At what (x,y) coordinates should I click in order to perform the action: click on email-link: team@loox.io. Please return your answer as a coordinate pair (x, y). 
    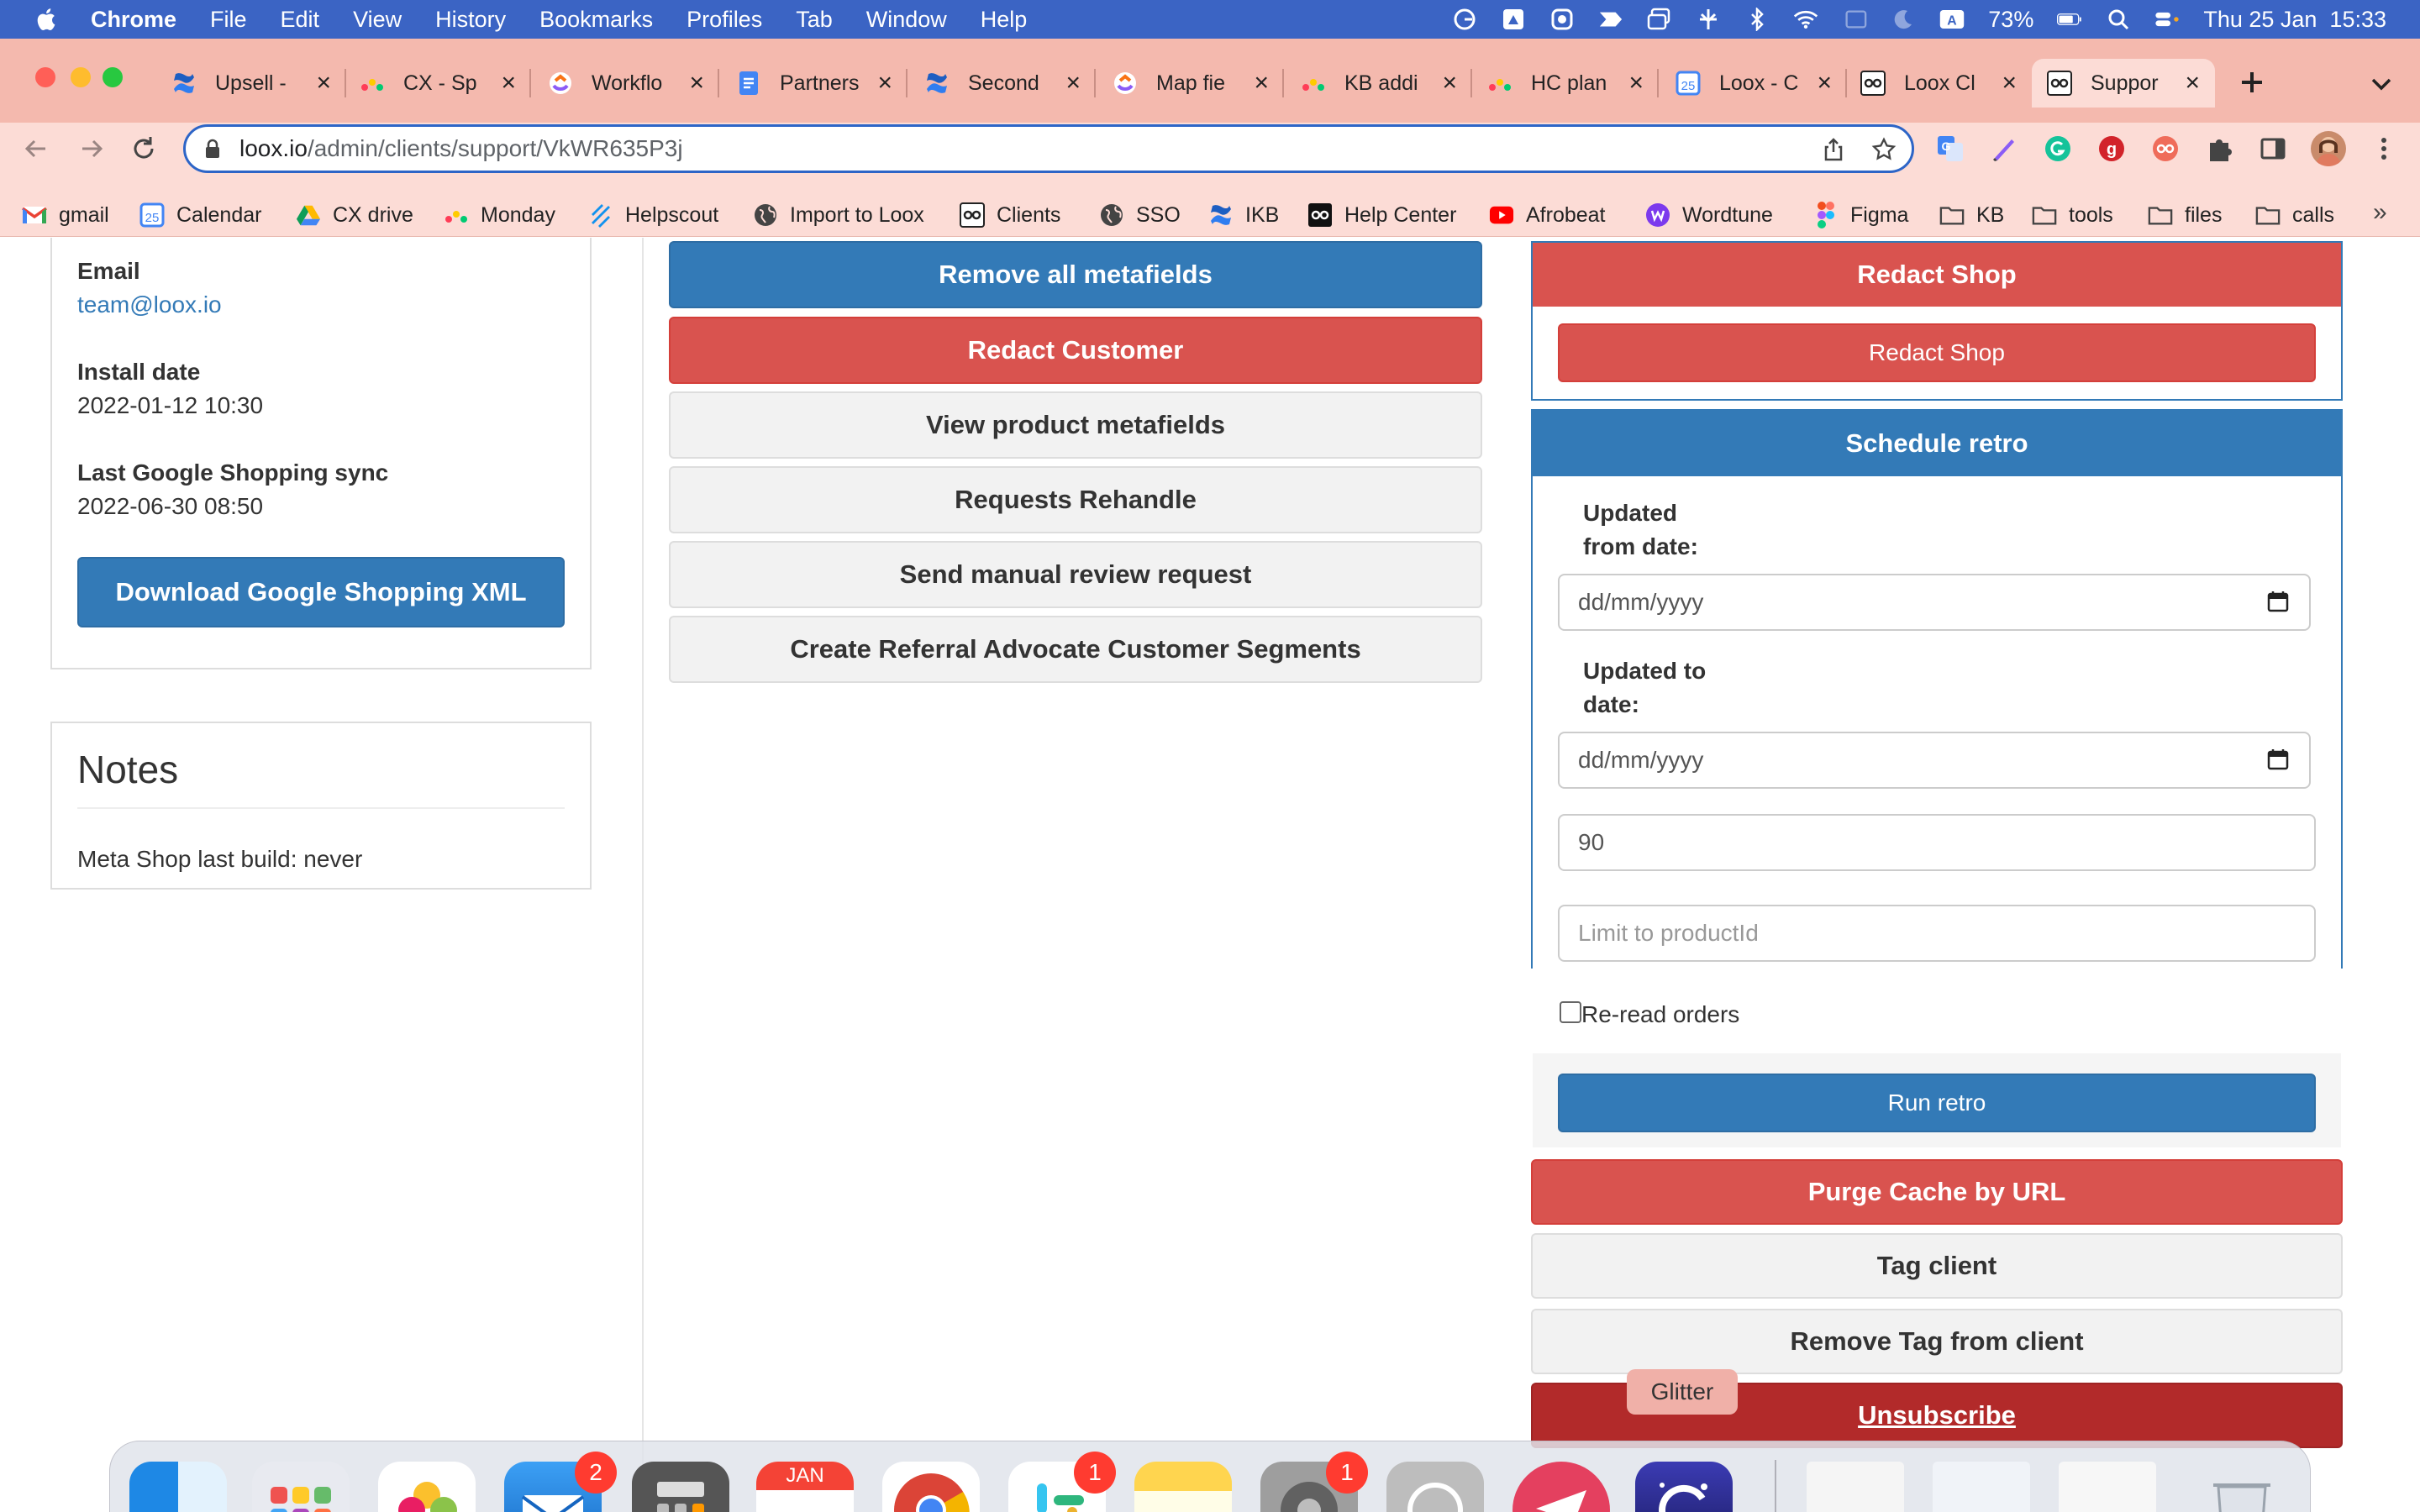
    Looking at the image, I should click on (149, 304).